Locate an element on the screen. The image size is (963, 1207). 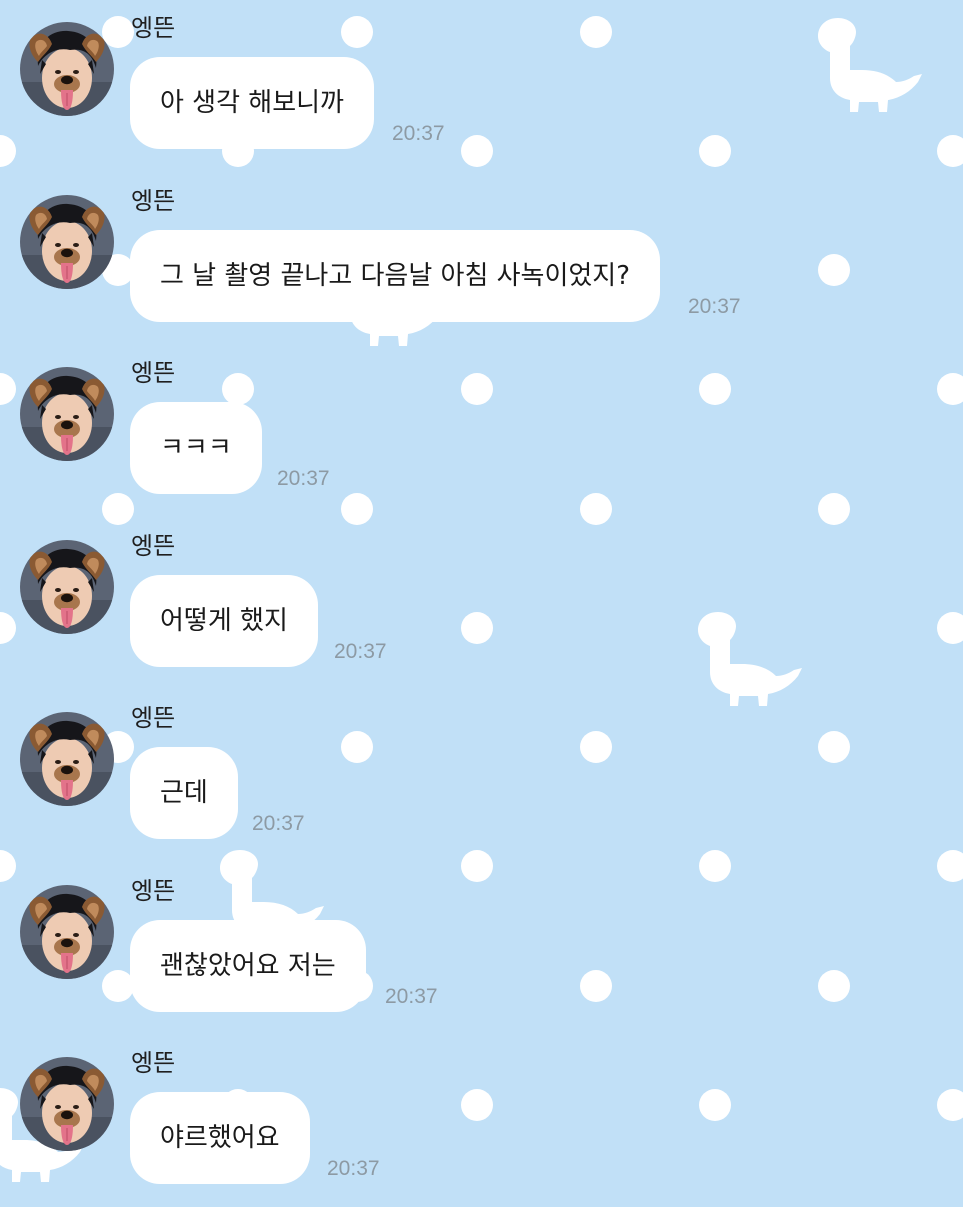
message-bubble: 어떻게 했지 is located at coordinates (224, 621).